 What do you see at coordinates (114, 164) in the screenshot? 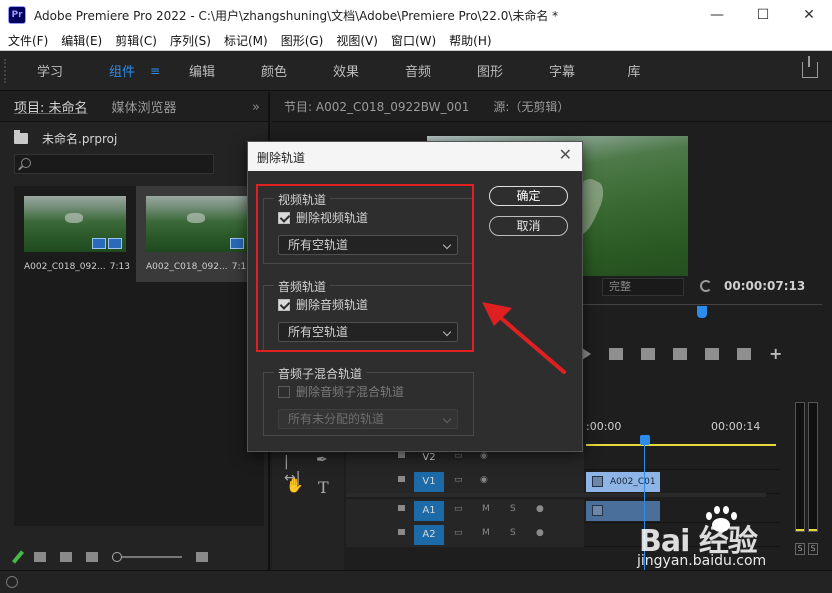
I see `project-search-input` at bounding box center [114, 164].